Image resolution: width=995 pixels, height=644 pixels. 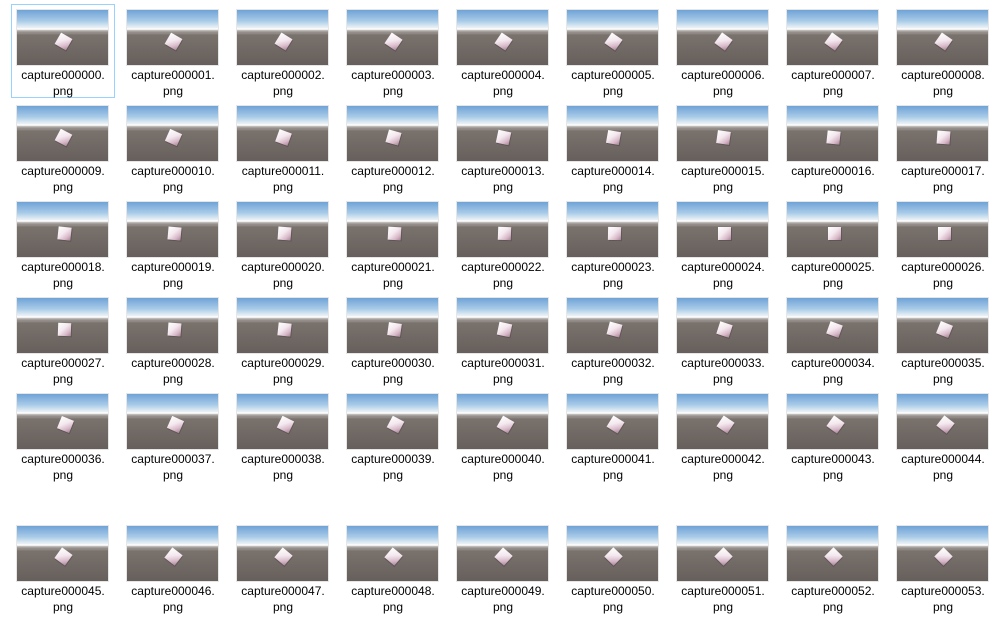 What do you see at coordinates (943, 567) in the screenshot?
I see `file-item: capture000053. png` at bounding box center [943, 567].